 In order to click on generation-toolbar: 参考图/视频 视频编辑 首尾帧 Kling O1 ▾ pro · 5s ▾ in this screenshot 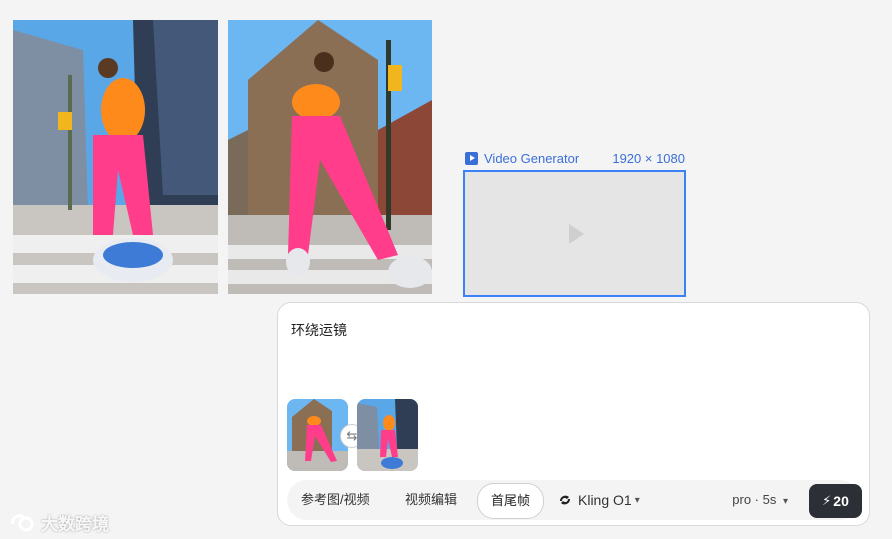, I will do `click(573, 500)`.